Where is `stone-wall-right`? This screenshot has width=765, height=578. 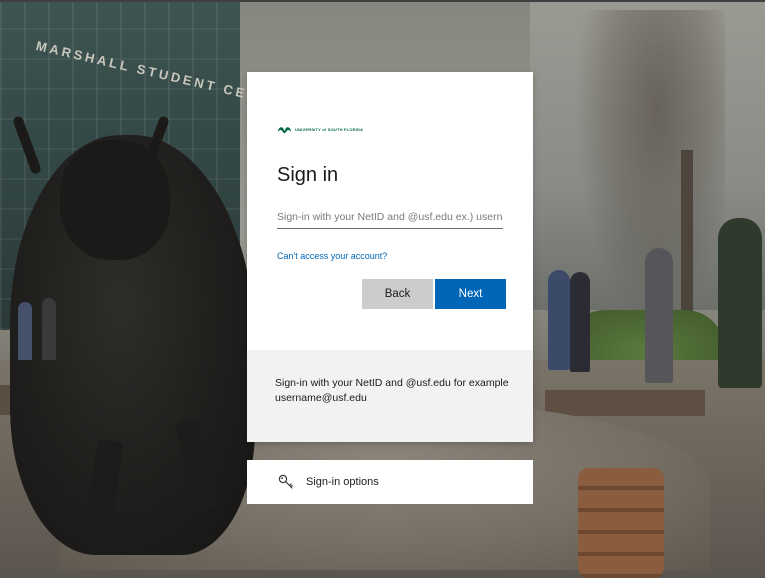 stone-wall-right is located at coordinates (625, 403).